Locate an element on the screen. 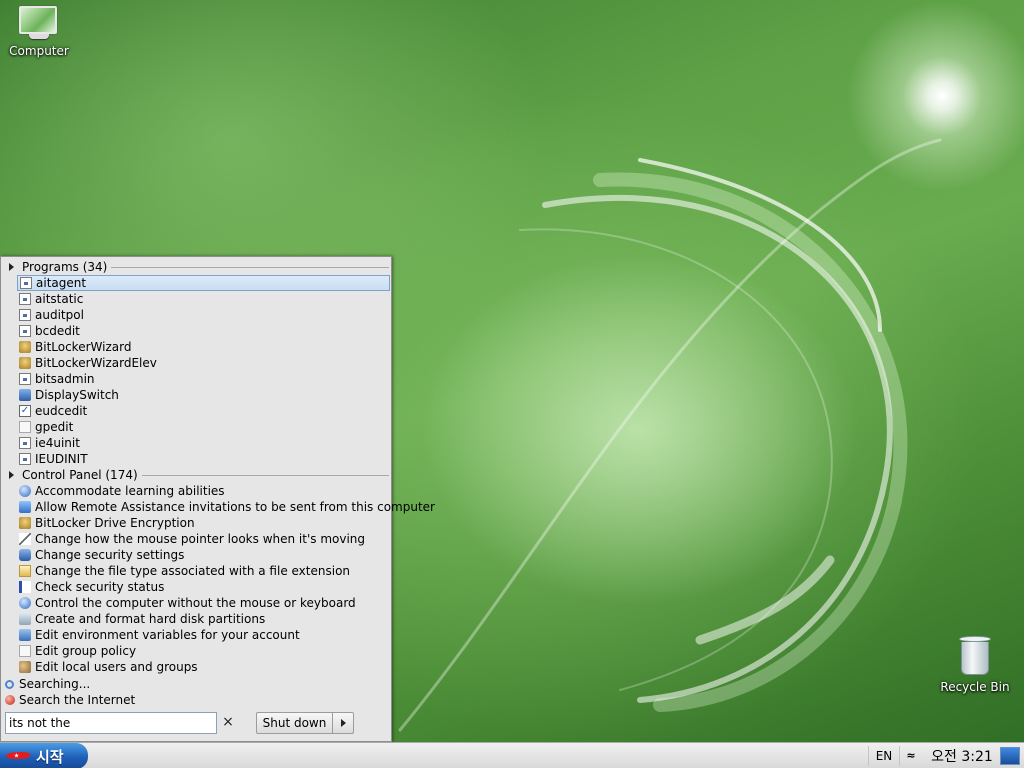  control-panel-item: Create and format hard disk partitions is located at coordinates (203, 619).